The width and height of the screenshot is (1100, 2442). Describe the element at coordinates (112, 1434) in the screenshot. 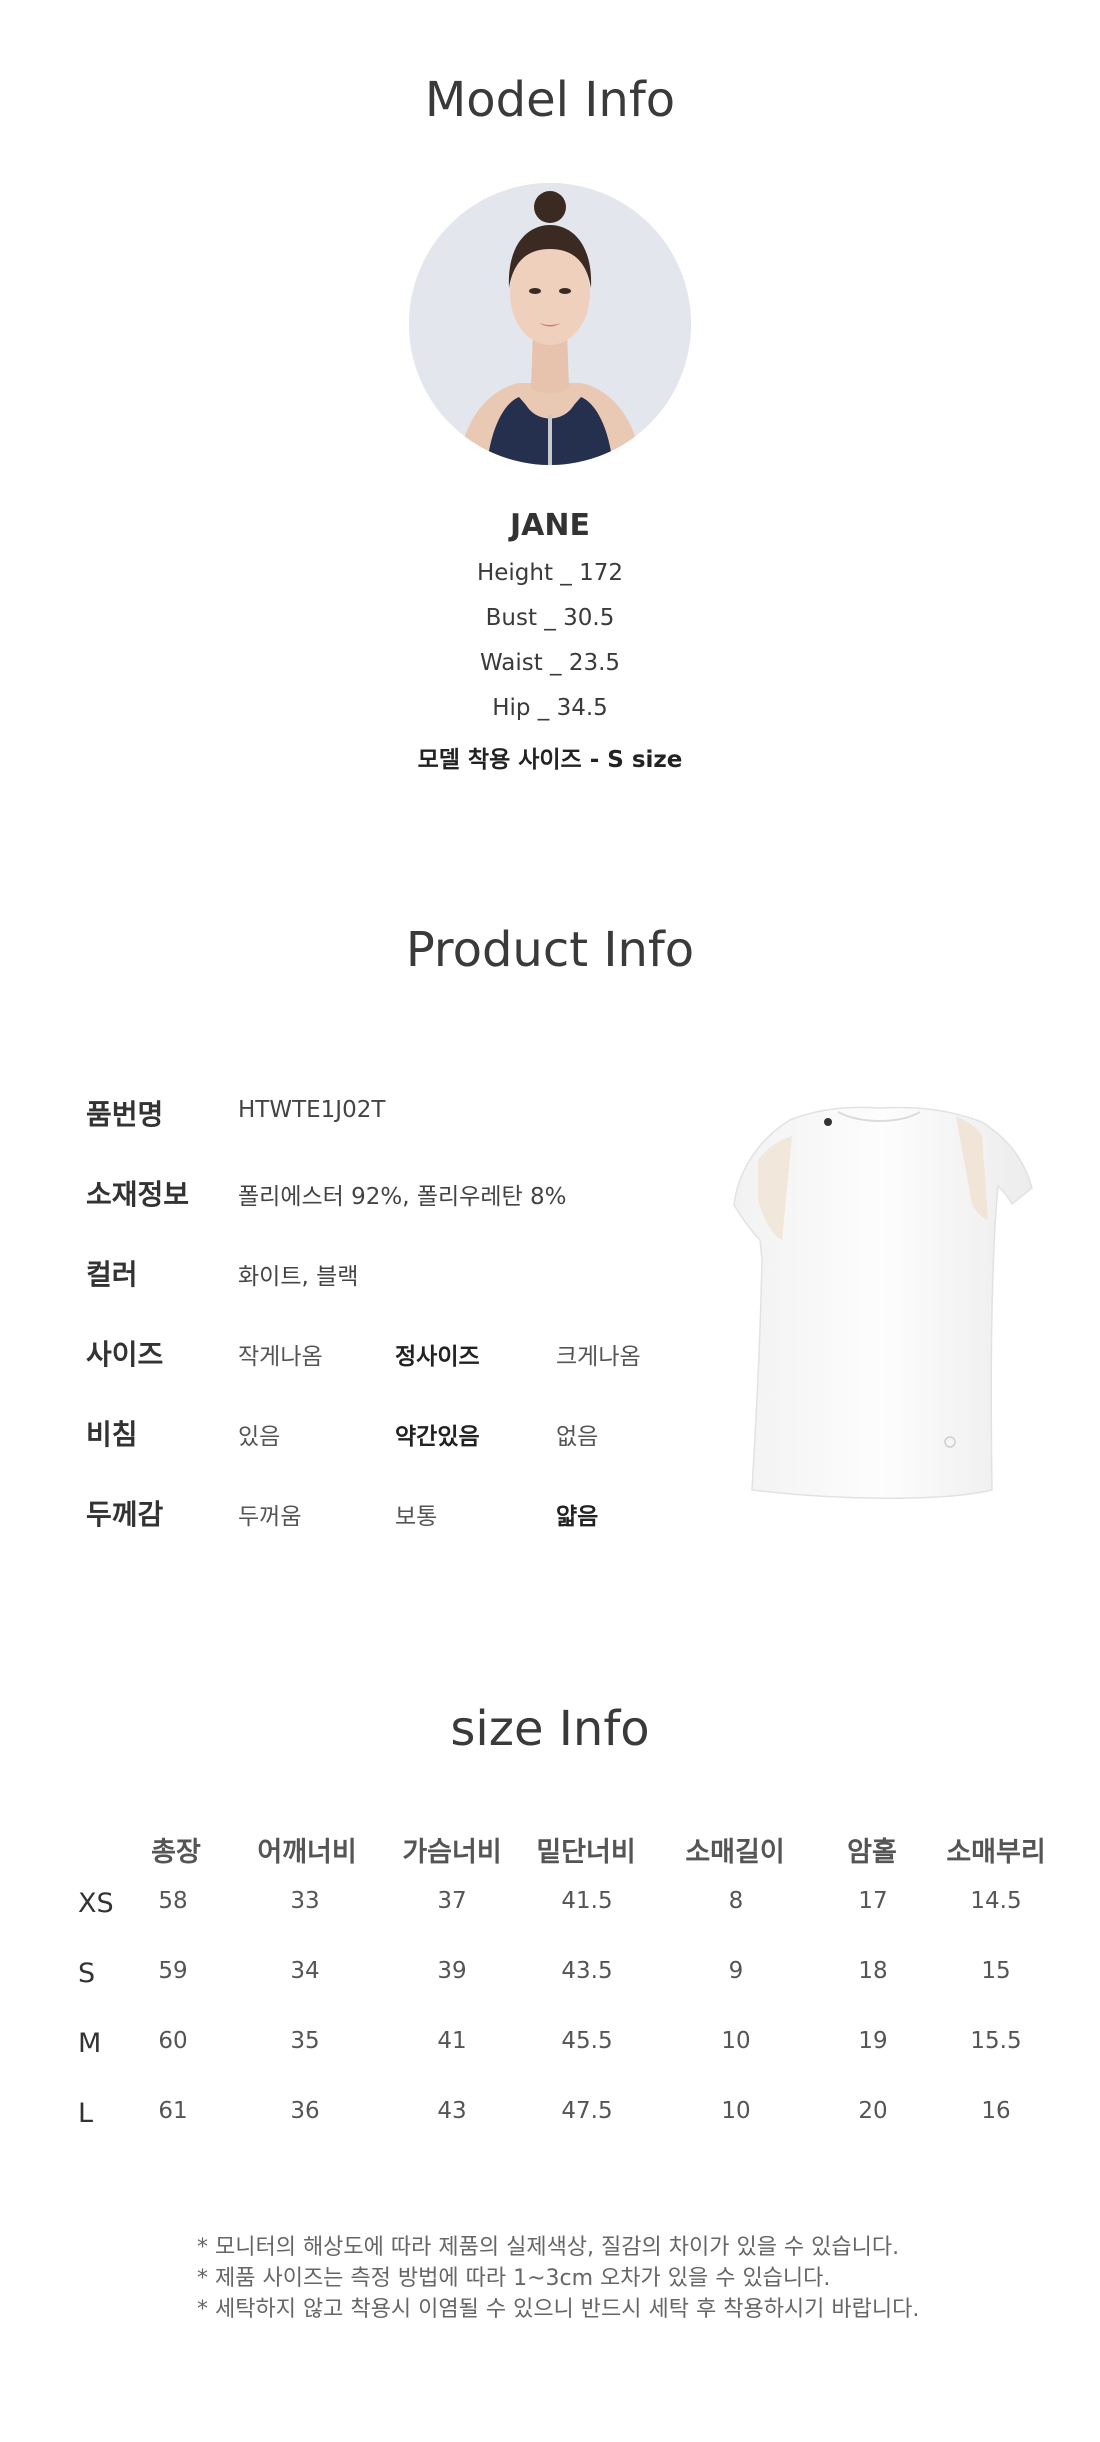

I see `product-label: 비침` at that location.